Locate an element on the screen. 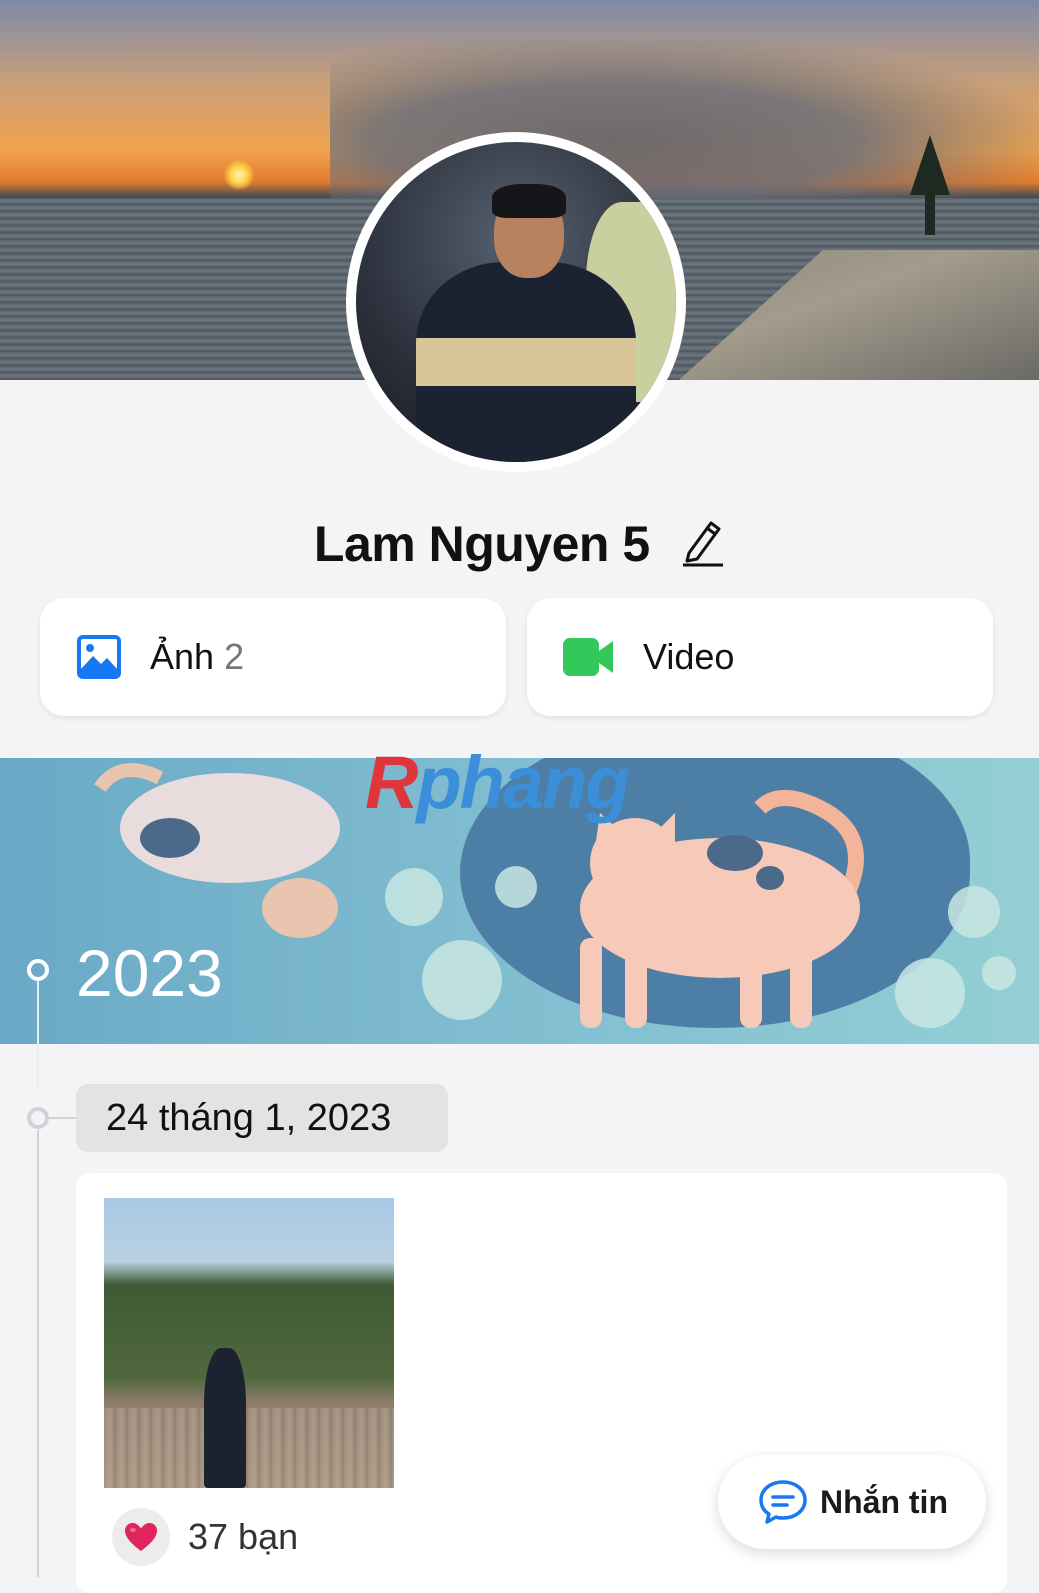 This screenshot has height=1593, width=1039. photo-dock is located at coordinates (249, 1448).